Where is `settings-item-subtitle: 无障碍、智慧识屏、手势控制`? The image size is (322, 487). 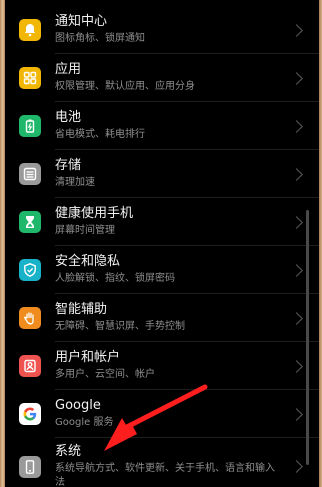
settings-item-subtitle: 无障碍、智慧识屏、手势控制 is located at coordinates (120, 326).